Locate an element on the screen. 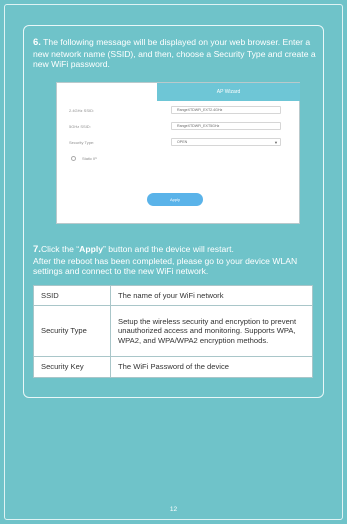 Image resolution: width=347 pixels, height=524 pixels. apply-button: Apply is located at coordinates (175, 199).